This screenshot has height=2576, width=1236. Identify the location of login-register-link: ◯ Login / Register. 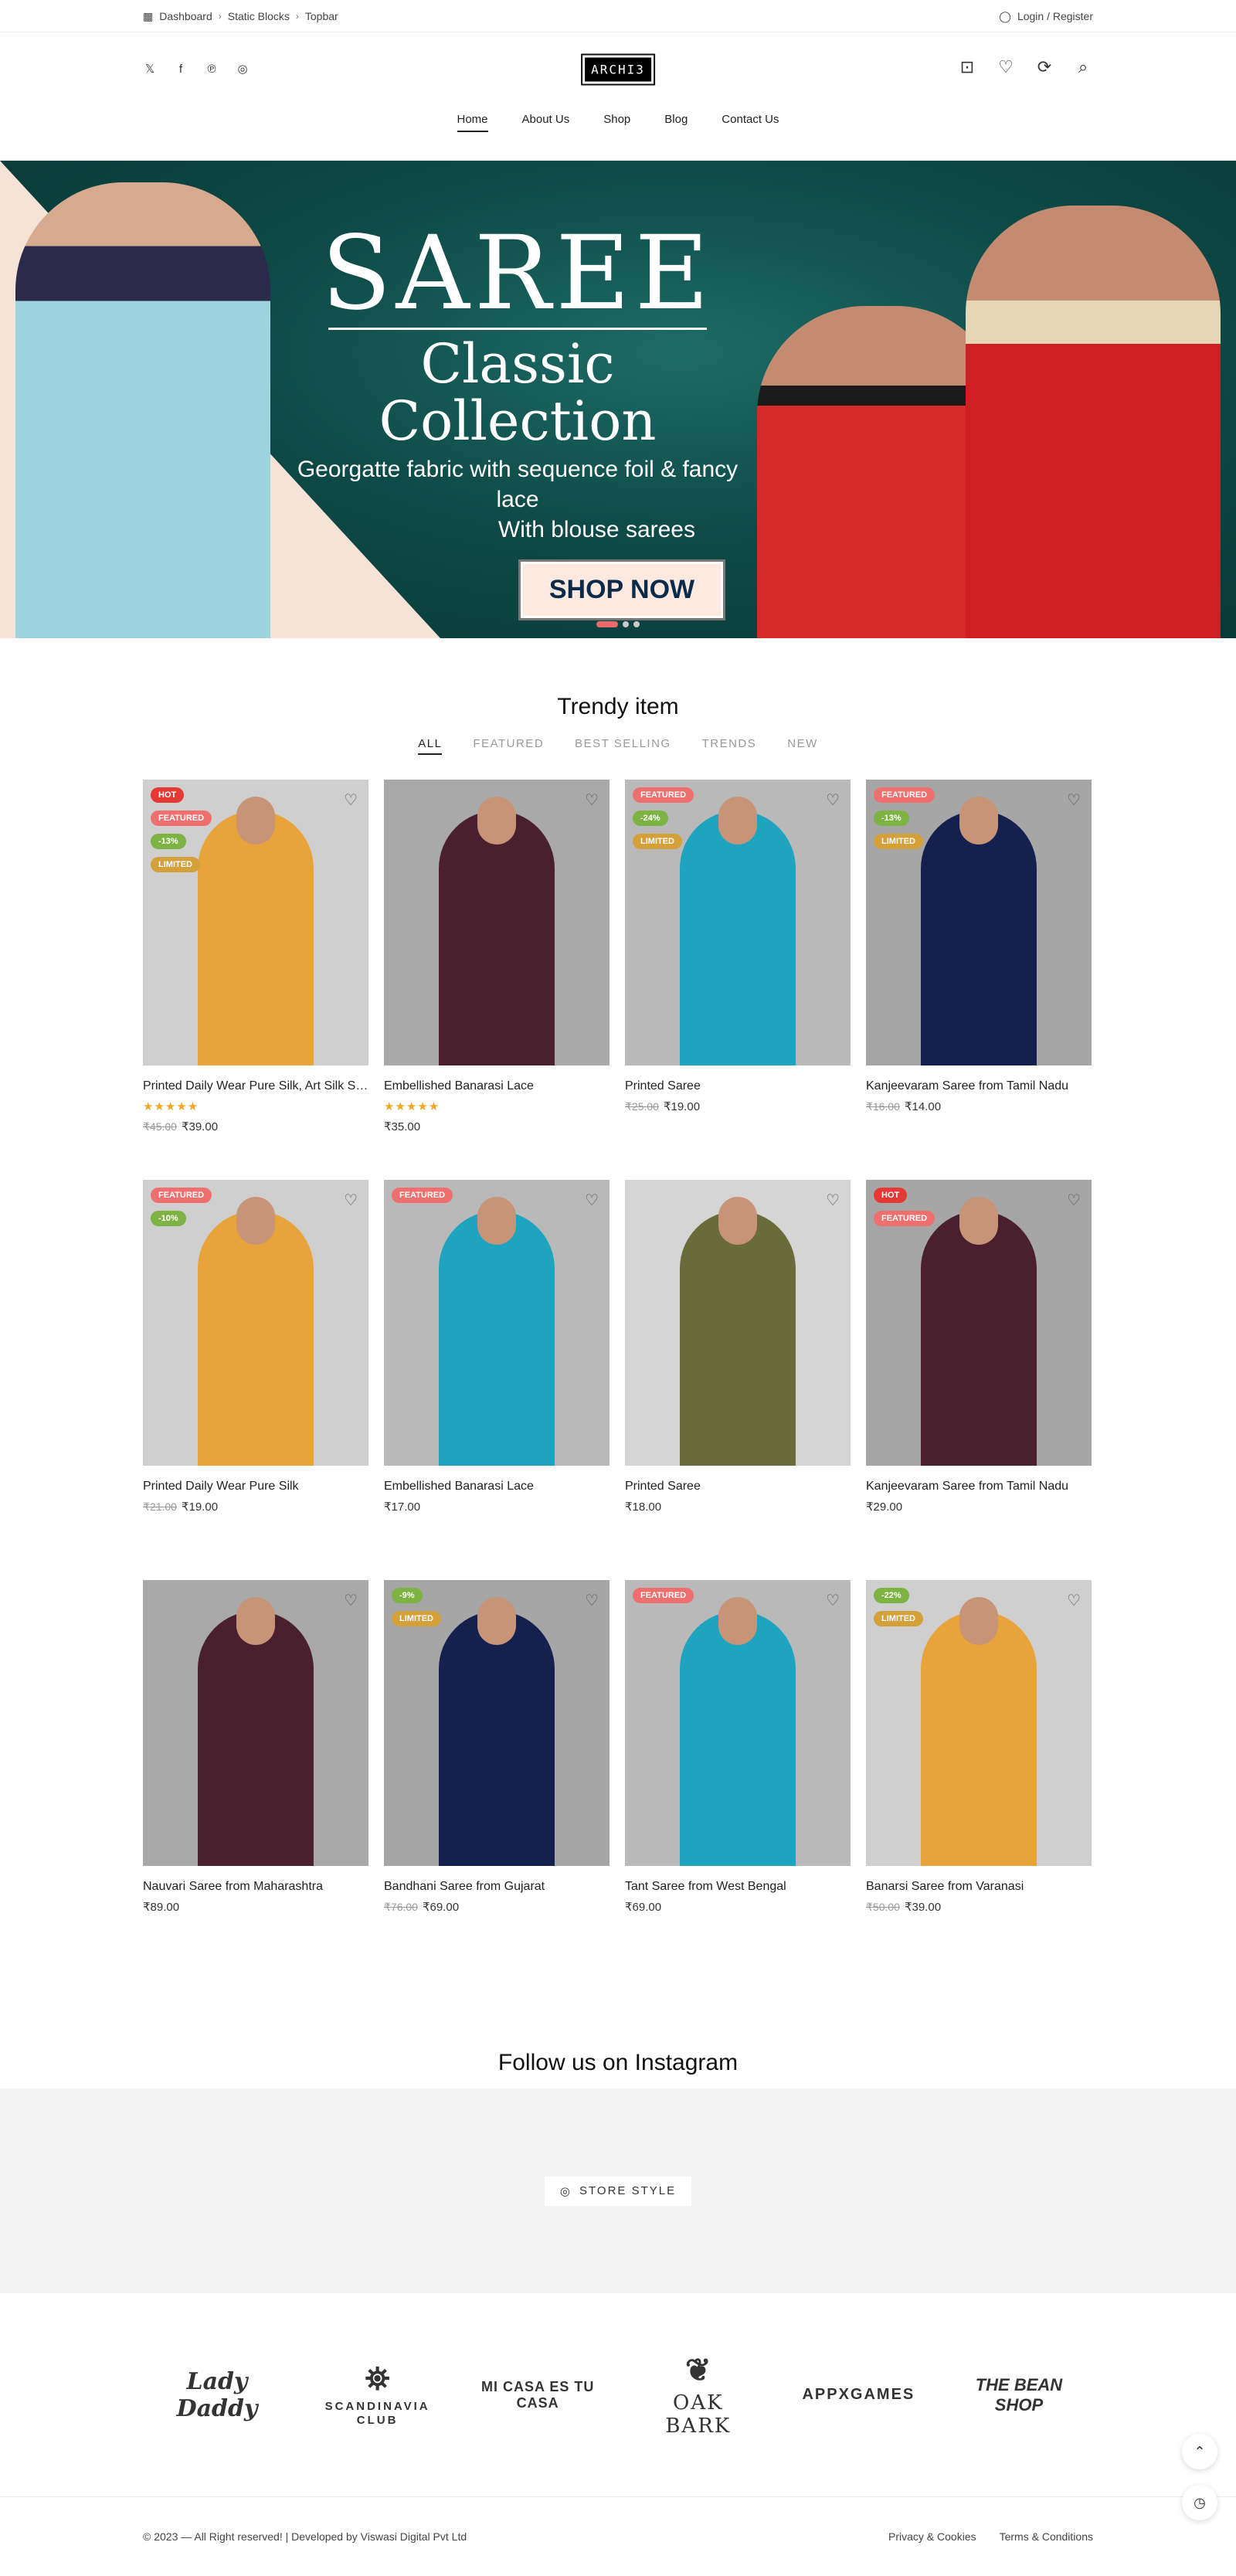
(1046, 16).